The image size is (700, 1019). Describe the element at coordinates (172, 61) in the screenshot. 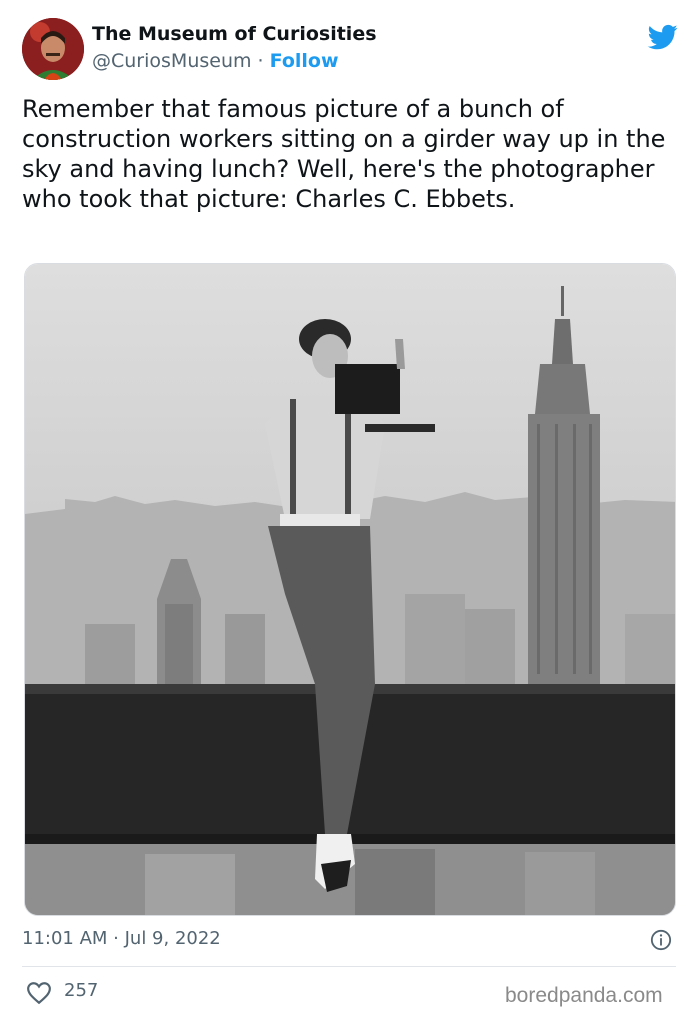

I see `author-handle: @CuriosMuseum` at that location.